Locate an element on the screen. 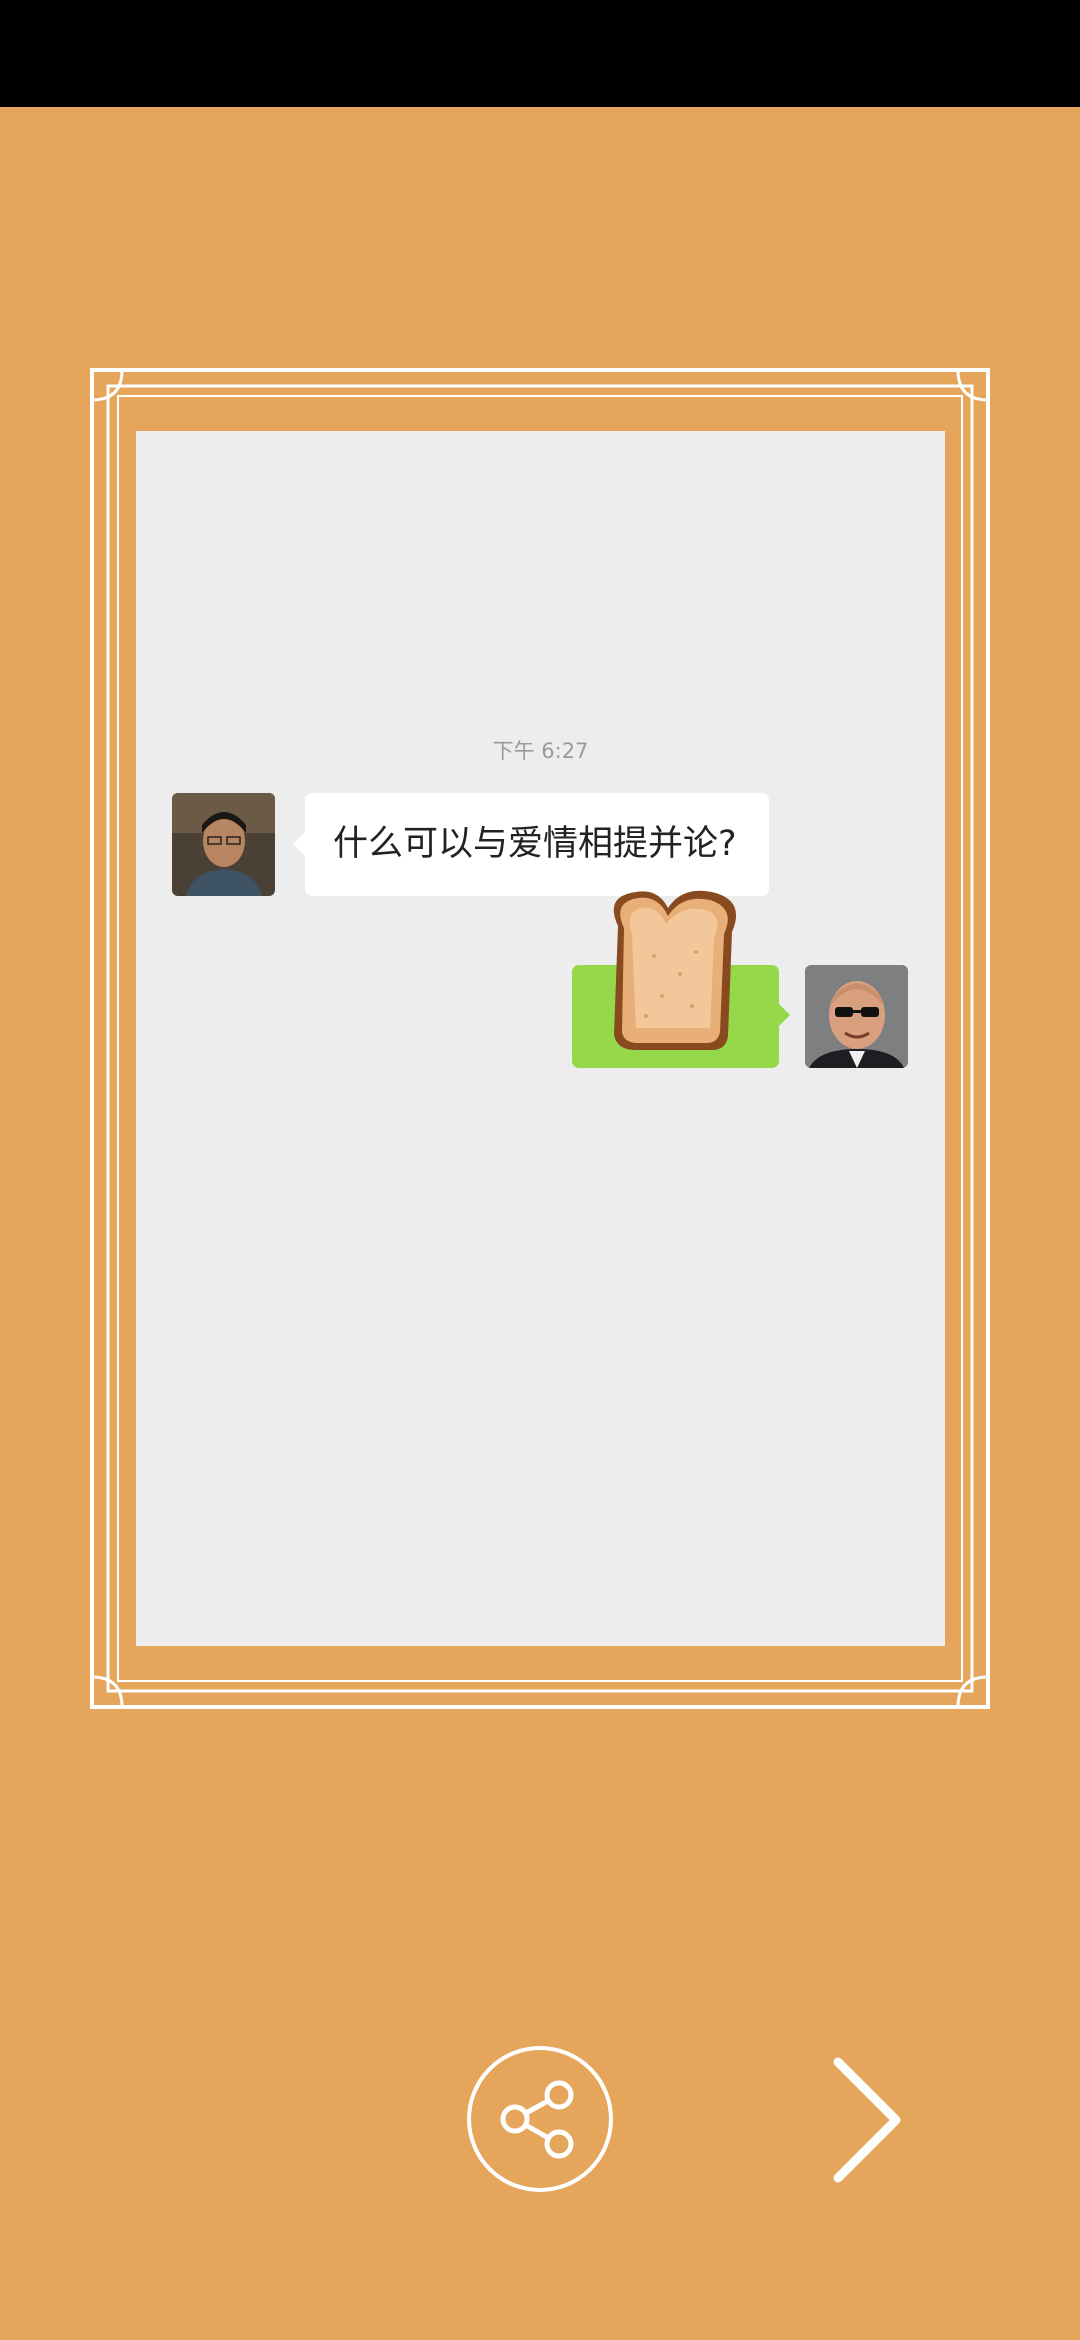 The height and width of the screenshot is (2340, 1080). sender-avatar is located at coordinates (223, 844).